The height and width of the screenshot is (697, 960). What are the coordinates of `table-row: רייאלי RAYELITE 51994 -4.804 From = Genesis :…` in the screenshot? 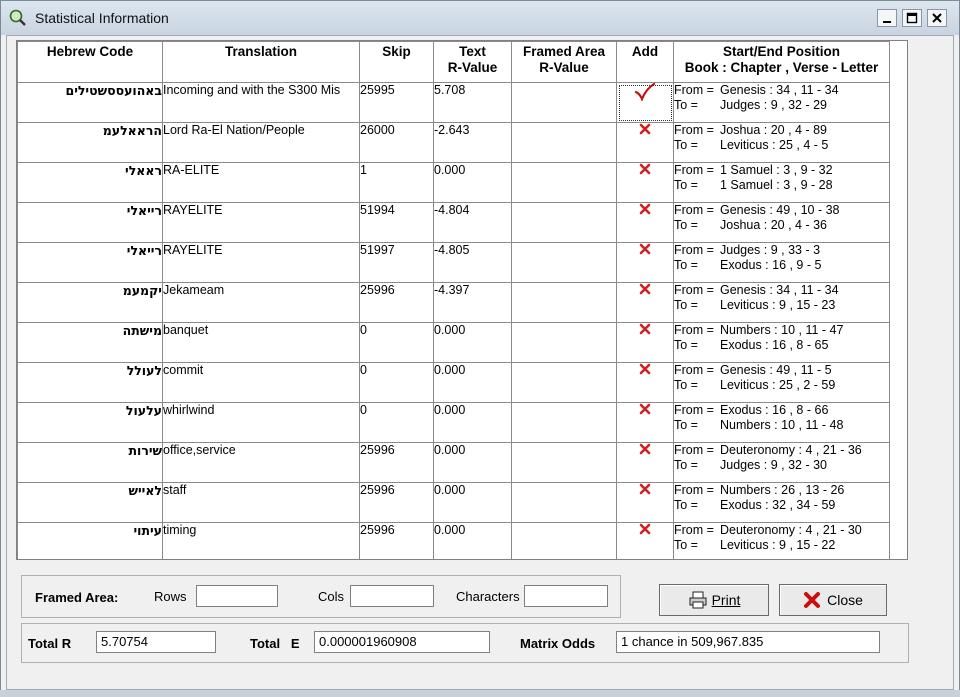 It's located at (453, 222).